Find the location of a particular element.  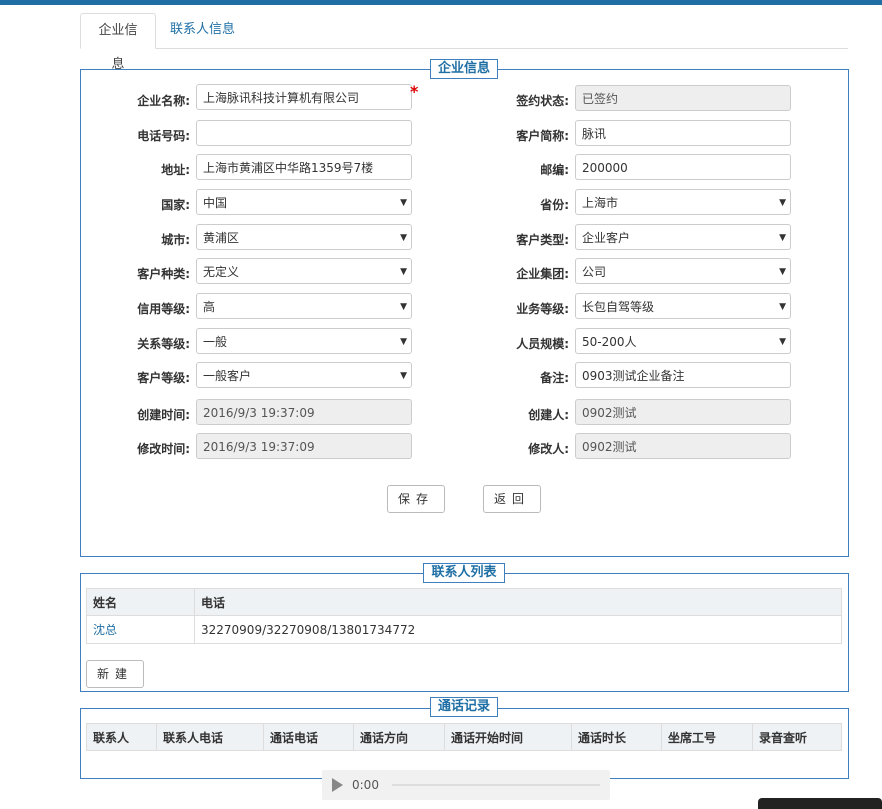

contact-table-header: 姓名 电话 is located at coordinates (464, 602).